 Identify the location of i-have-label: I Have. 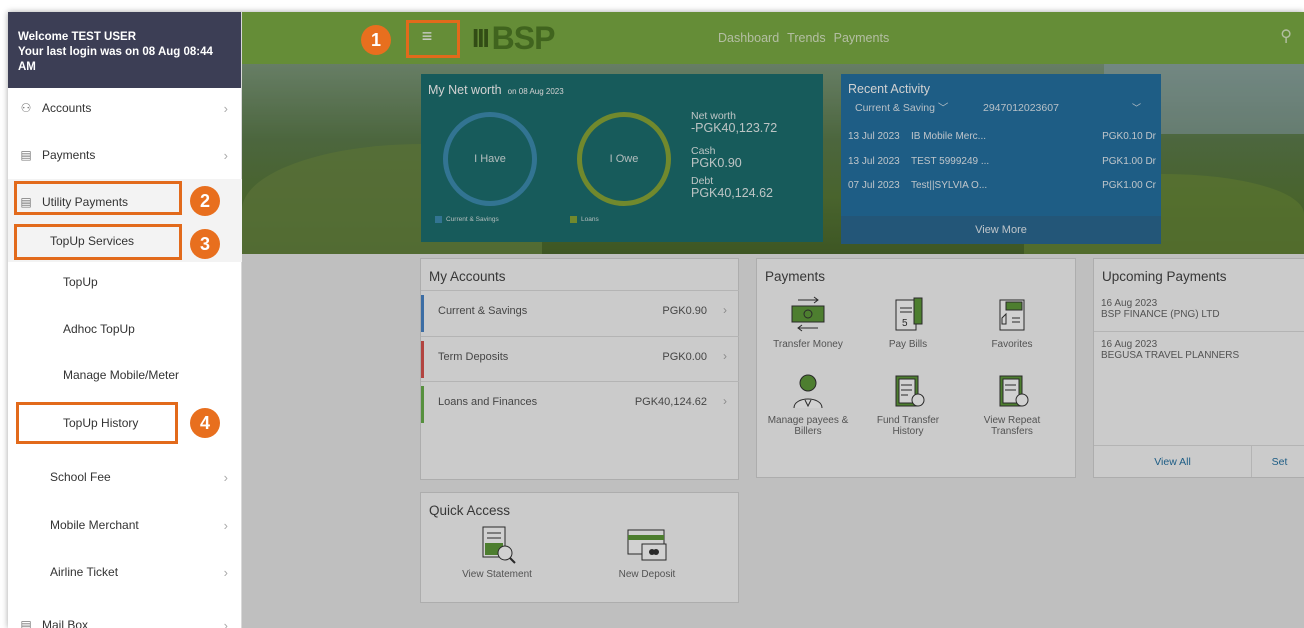
(490, 159).